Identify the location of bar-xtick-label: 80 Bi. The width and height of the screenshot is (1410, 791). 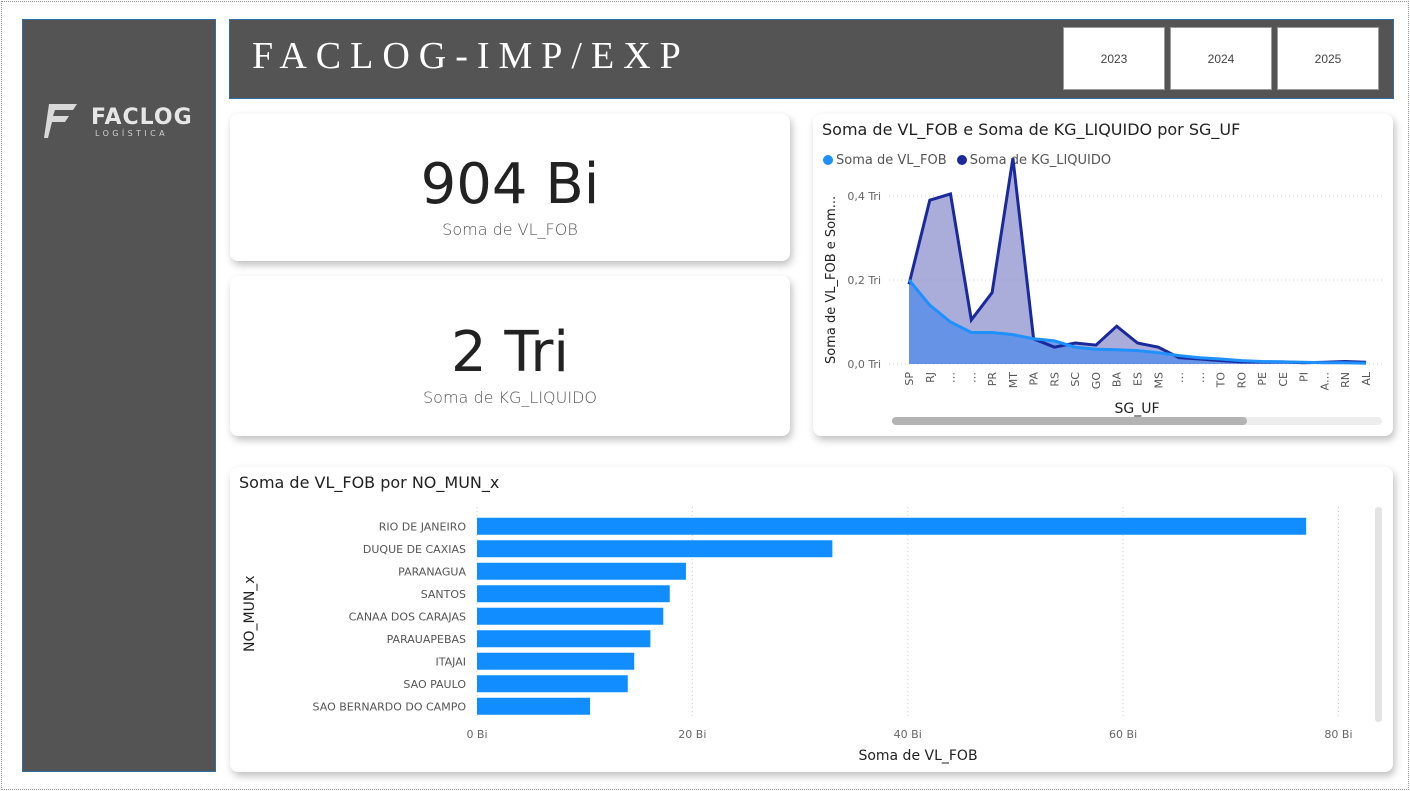
(1338, 734).